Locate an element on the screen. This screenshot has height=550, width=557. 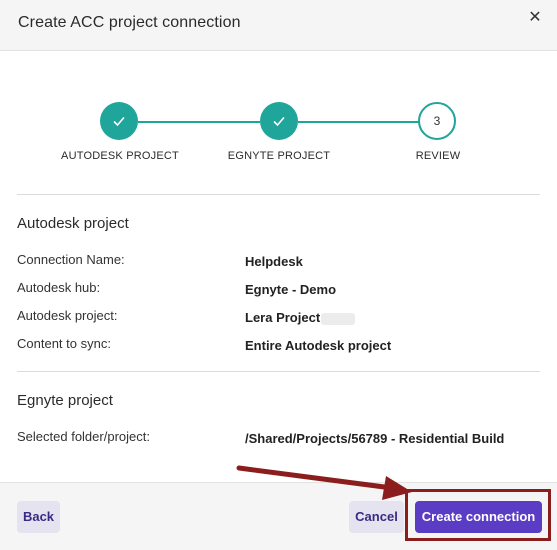
step-2-indicator is located at coordinates (279, 121).